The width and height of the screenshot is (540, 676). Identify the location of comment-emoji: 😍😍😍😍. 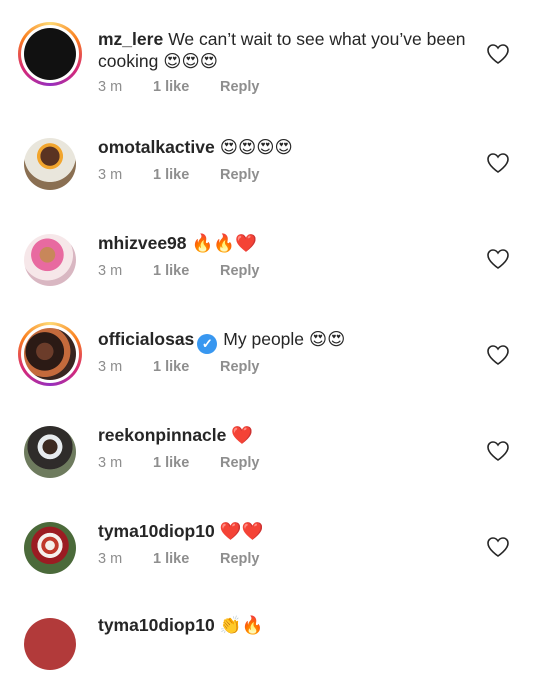
(256, 148).